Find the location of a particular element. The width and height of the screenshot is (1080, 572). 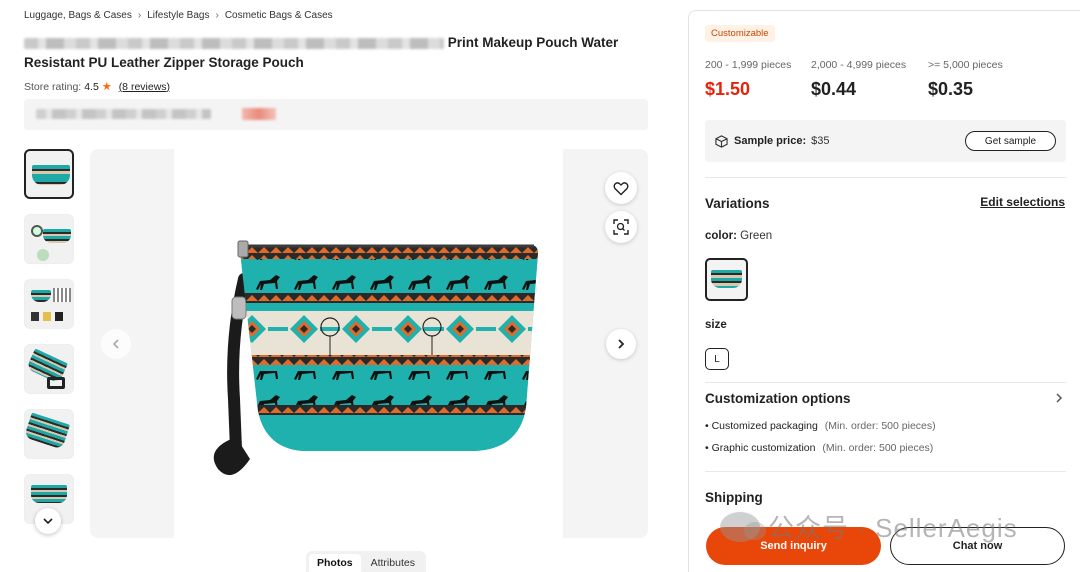

customizable-badge: Customizable is located at coordinates (740, 33).